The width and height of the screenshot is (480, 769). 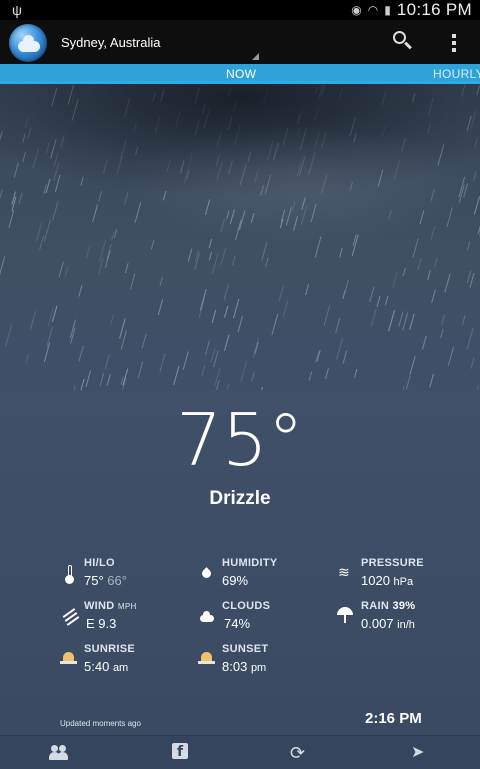 I want to click on action-bar: Sydney, Australia, so click(x=240, y=42).